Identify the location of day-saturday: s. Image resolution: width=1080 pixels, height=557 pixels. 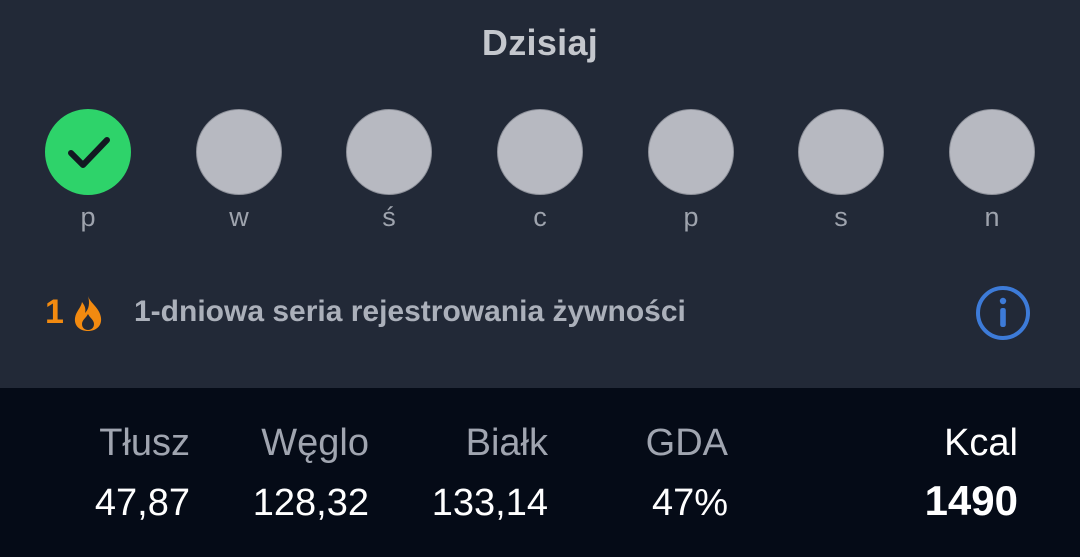
(842, 173).